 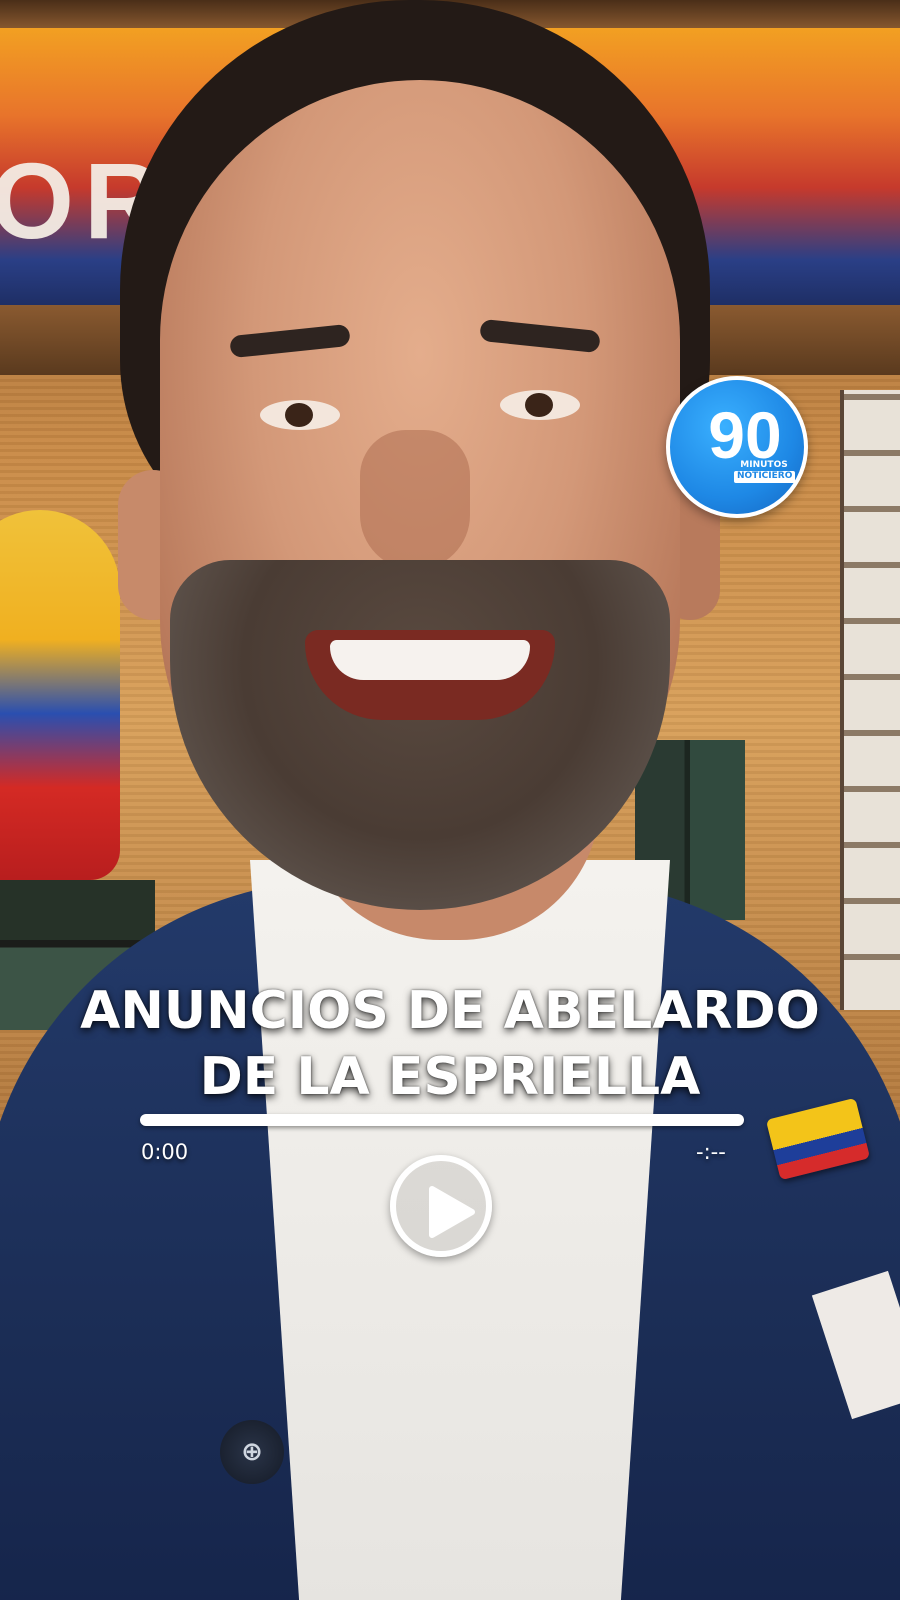 I want to click on logo-subtitle: MINUTOS NOTICIERO, so click(x=765, y=471).